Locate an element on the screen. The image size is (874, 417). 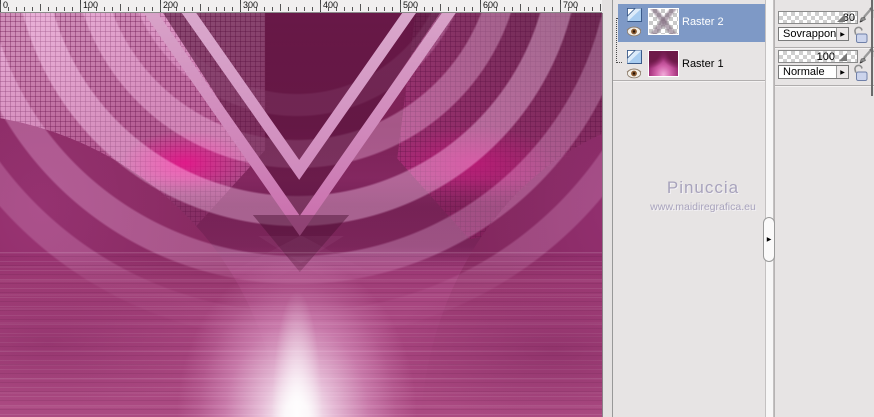
ruler-label: 500 is located at coordinates (411, 5).